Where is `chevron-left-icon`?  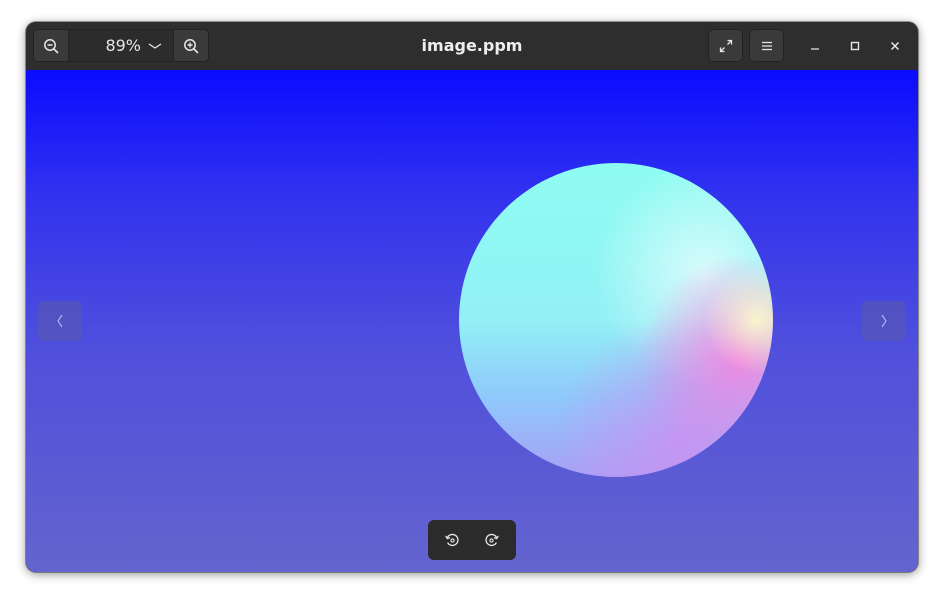 chevron-left-icon is located at coordinates (60, 321).